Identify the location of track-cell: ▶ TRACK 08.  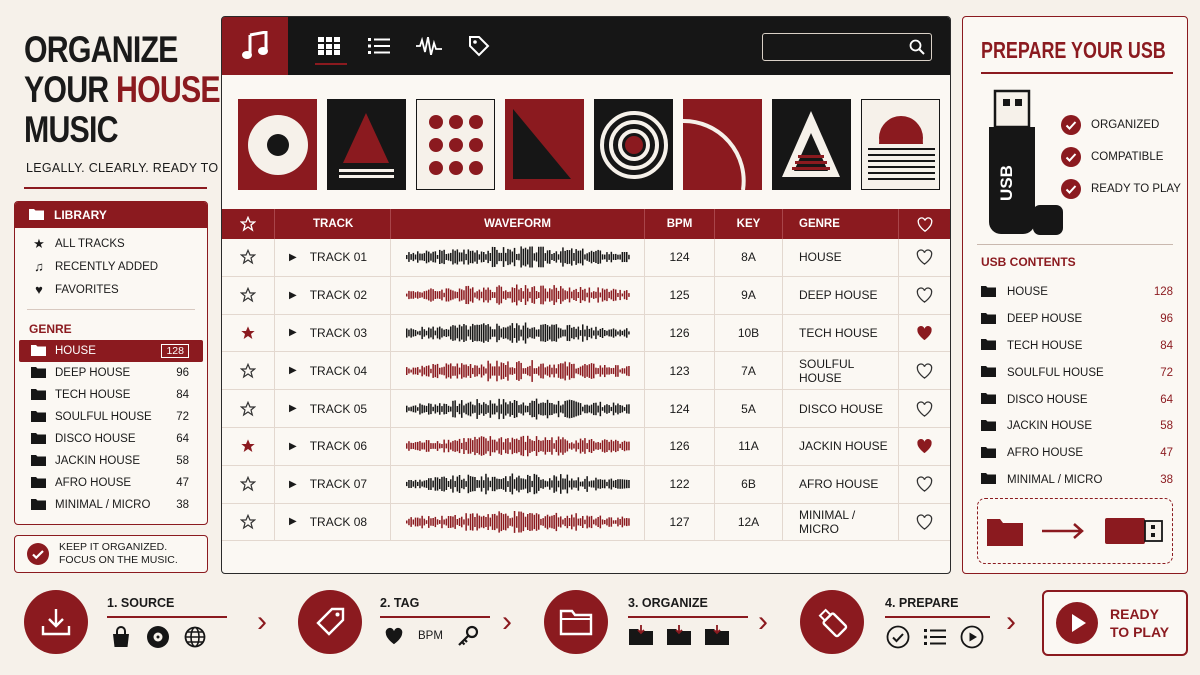
(333, 522).